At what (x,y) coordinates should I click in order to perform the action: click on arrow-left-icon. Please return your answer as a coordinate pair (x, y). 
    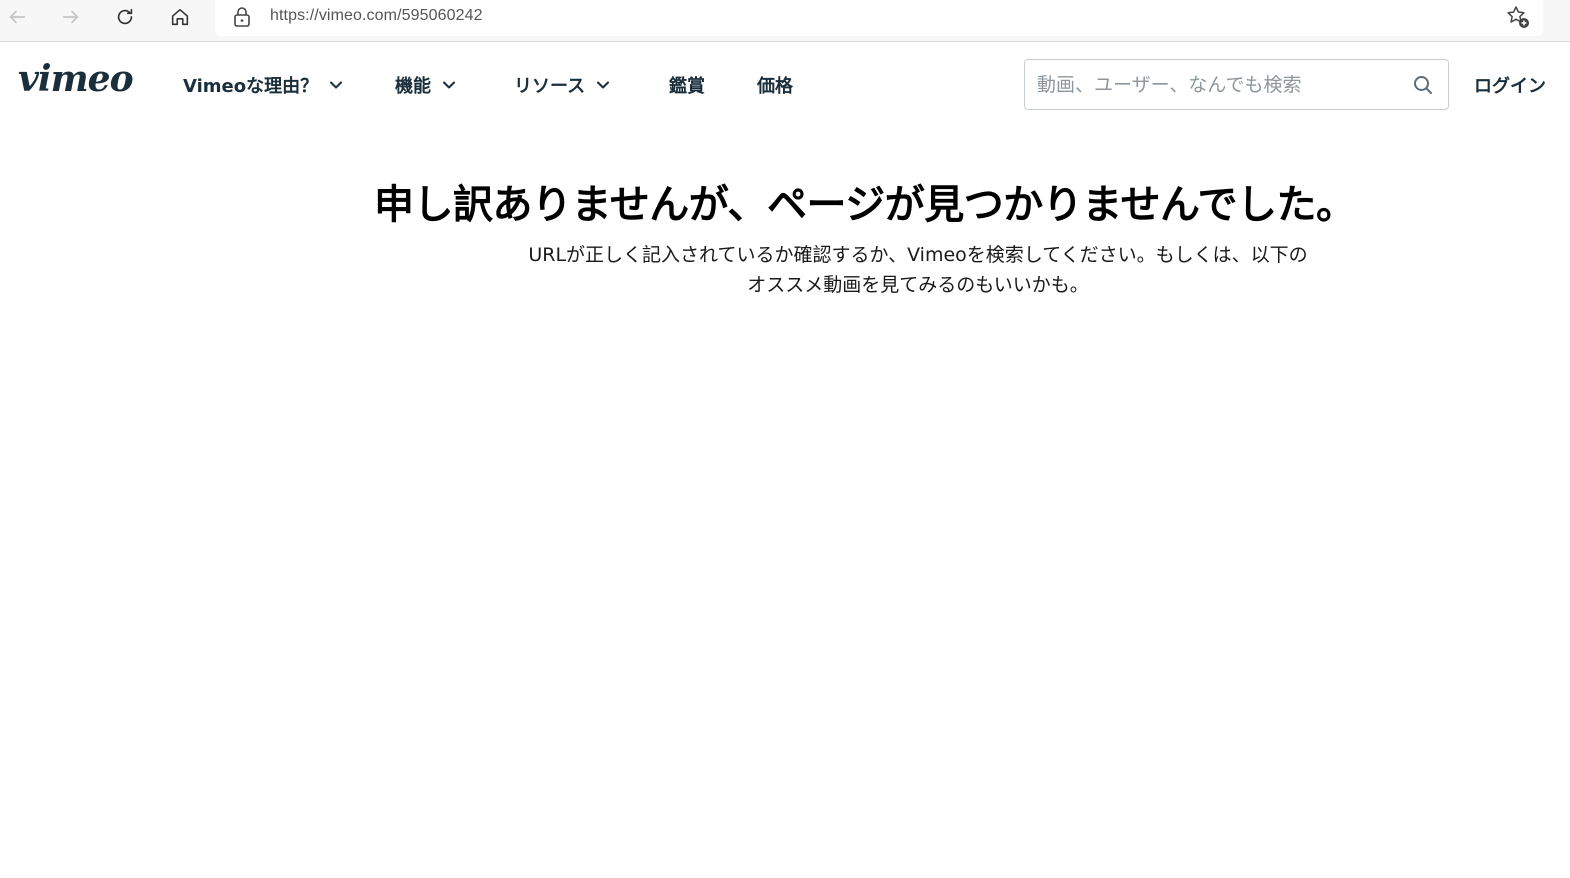
    Looking at the image, I should click on (17, 17).